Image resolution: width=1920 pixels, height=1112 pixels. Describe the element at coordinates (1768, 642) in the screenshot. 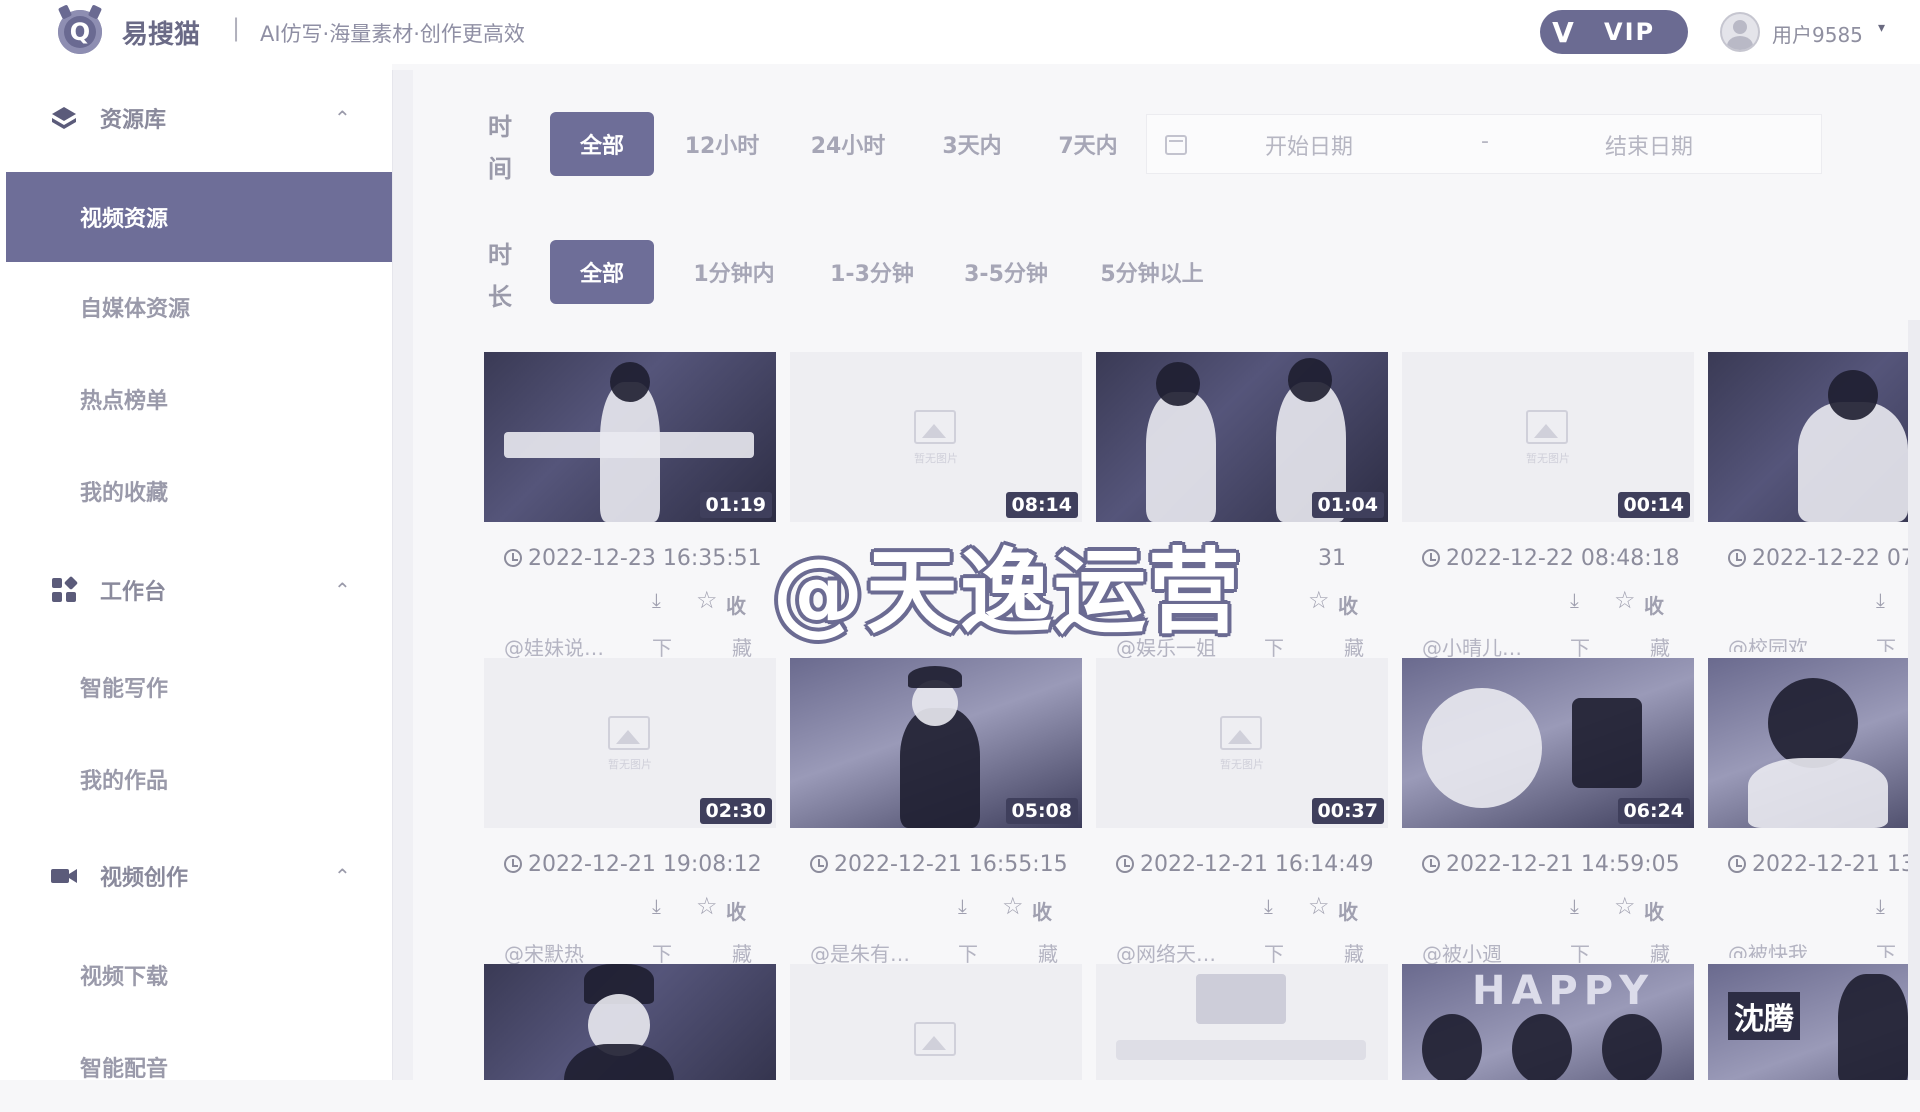

I see `video-author: @校园欢` at that location.